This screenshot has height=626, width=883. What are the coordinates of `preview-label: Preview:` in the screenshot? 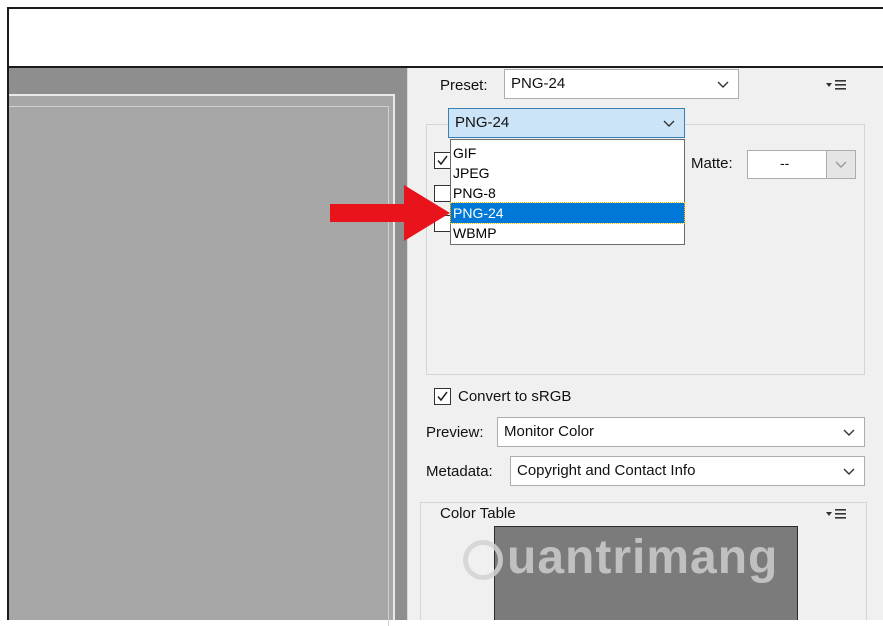 It's located at (455, 432).